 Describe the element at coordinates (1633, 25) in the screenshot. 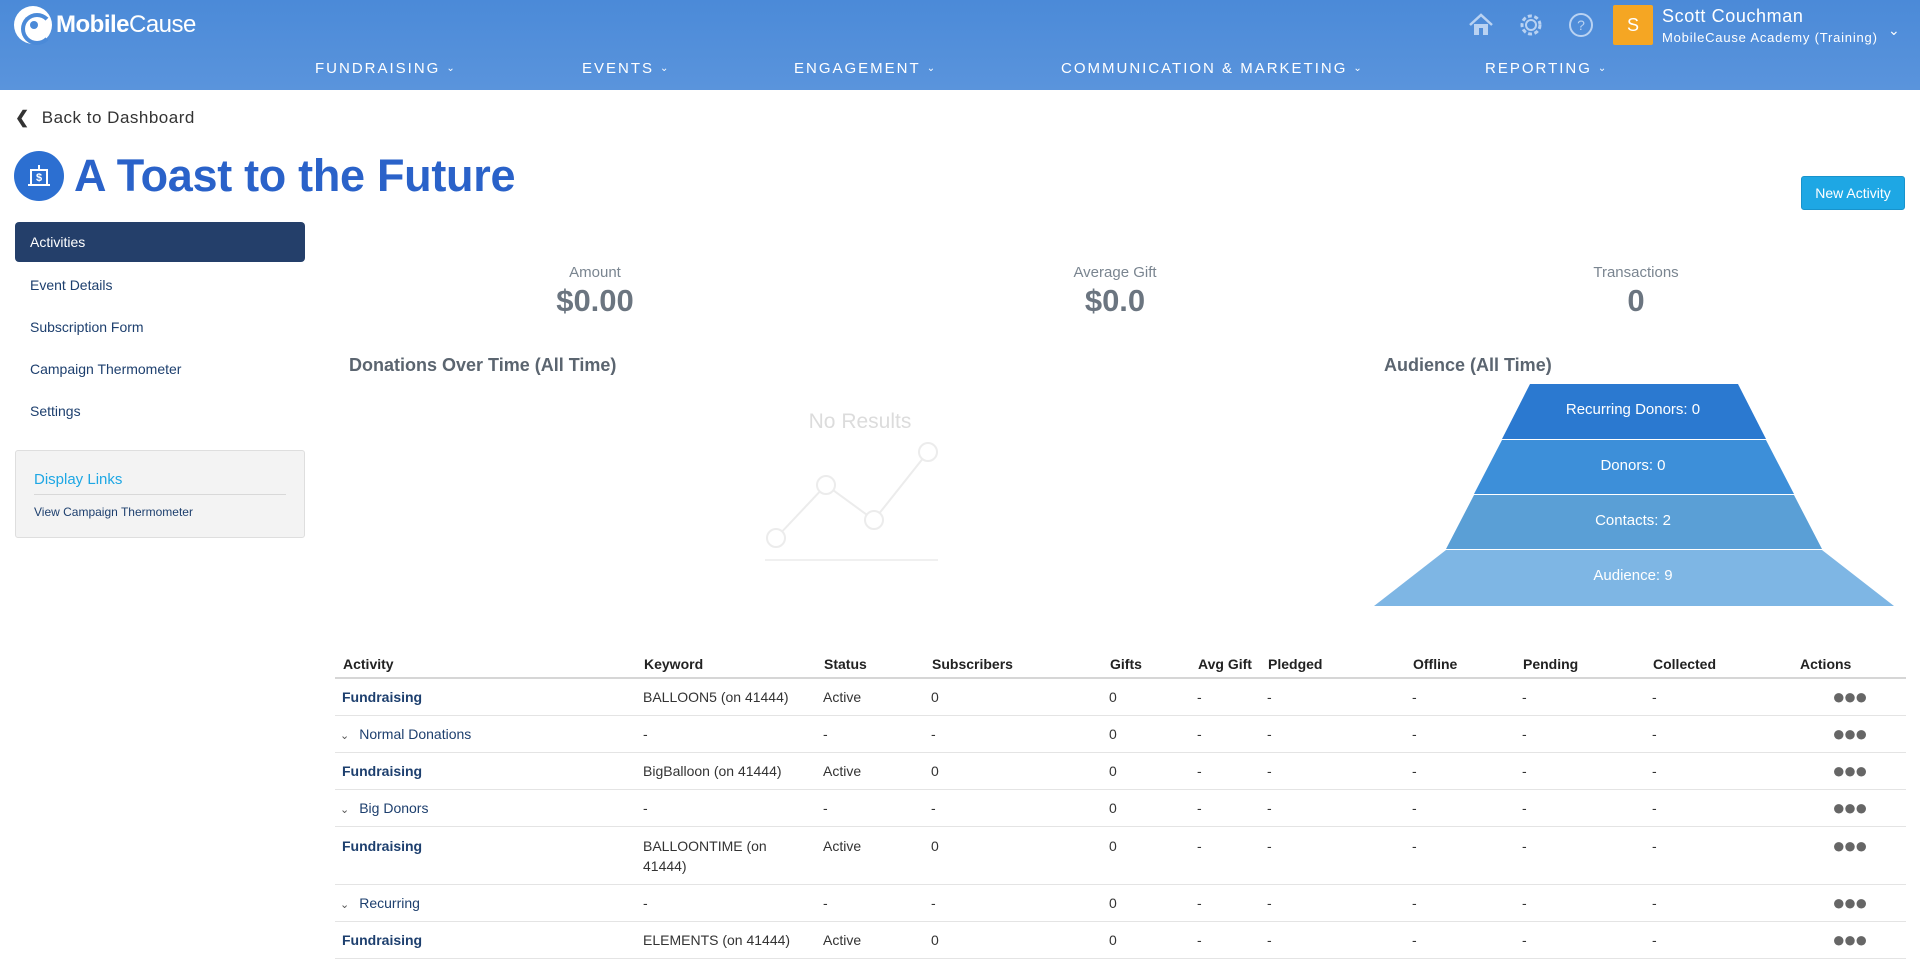

I see `avatar: S` at that location.